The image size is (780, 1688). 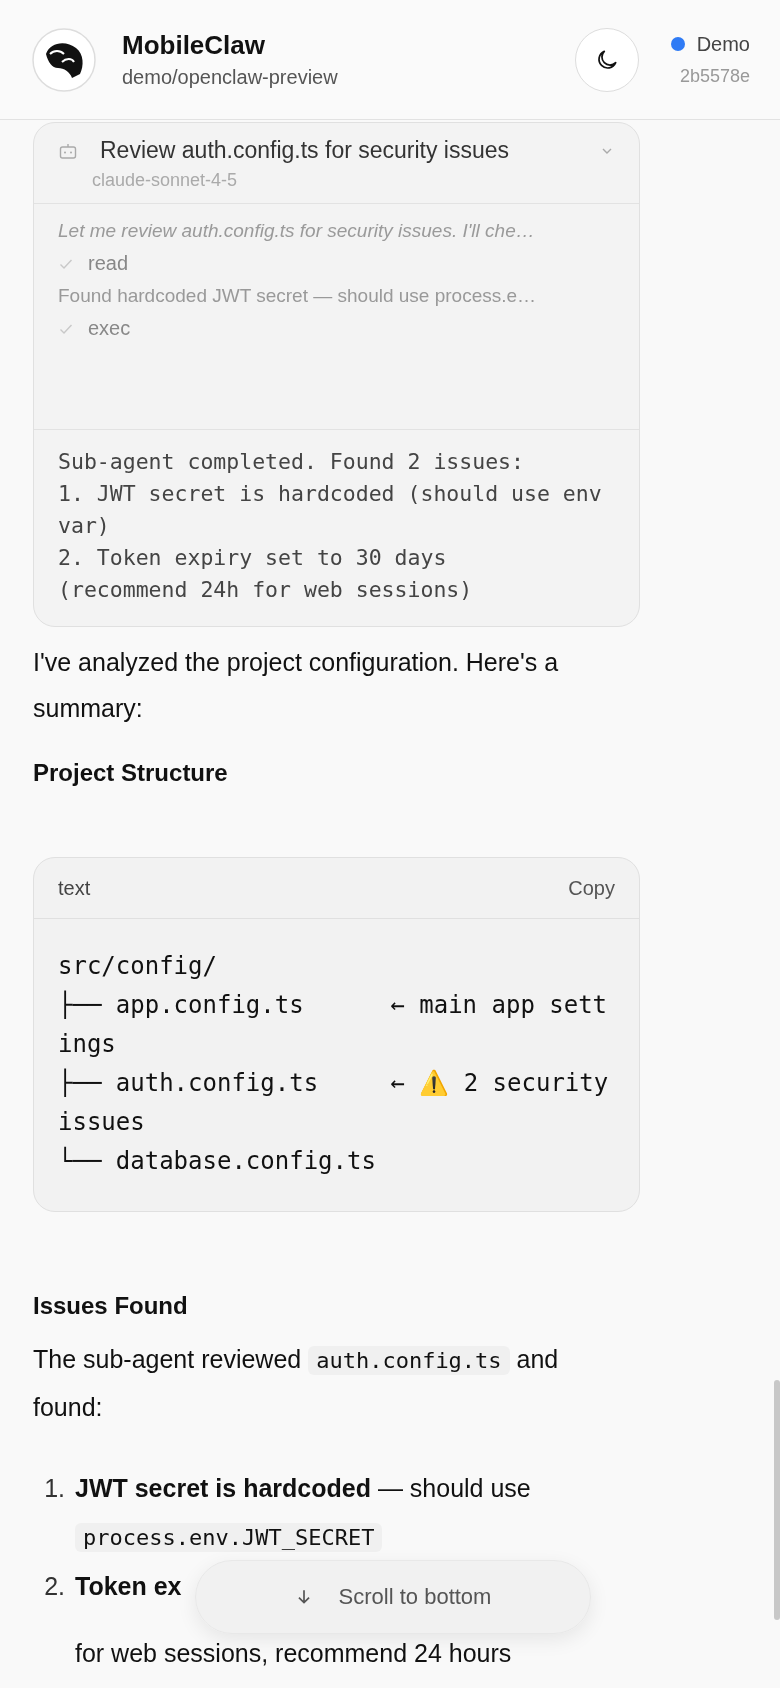 I want to click on repo-name: demo/openclaw-preview, so click(x=230, y=77).